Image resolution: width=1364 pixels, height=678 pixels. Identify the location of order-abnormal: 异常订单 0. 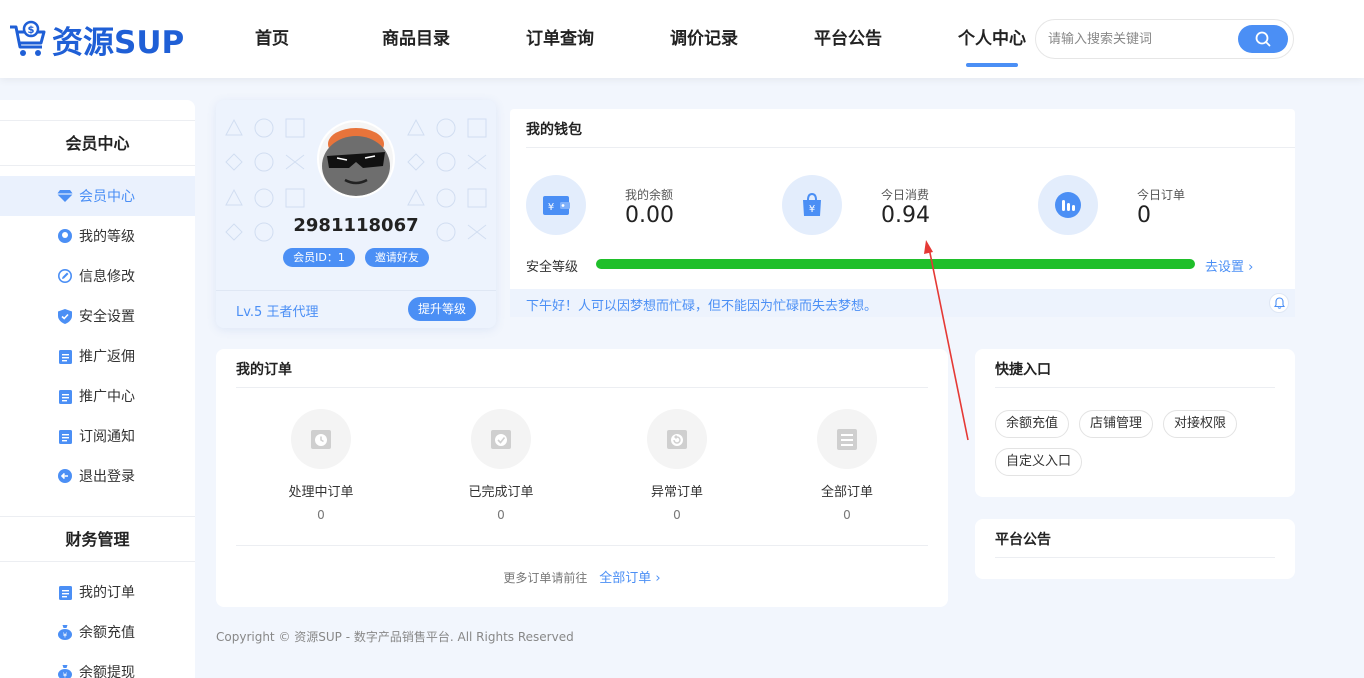
(677, 465).